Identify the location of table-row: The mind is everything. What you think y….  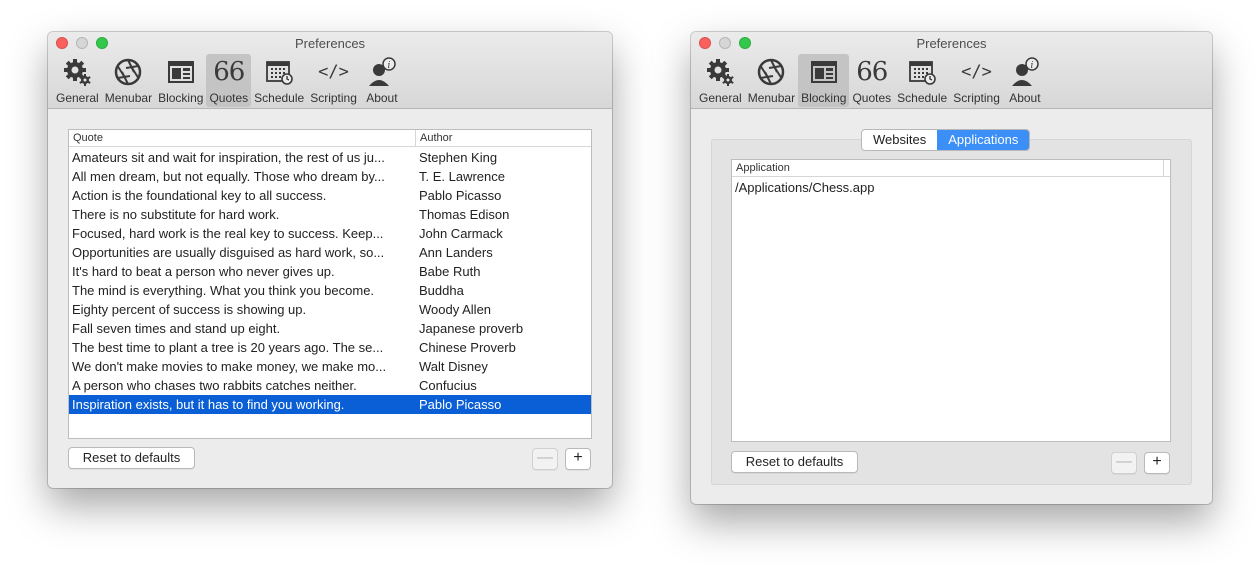
(330, 290).